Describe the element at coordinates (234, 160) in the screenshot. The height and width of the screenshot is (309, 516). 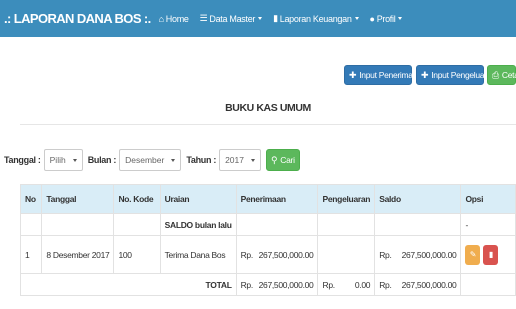
I see `tahun-select-value: 2017` at that location.